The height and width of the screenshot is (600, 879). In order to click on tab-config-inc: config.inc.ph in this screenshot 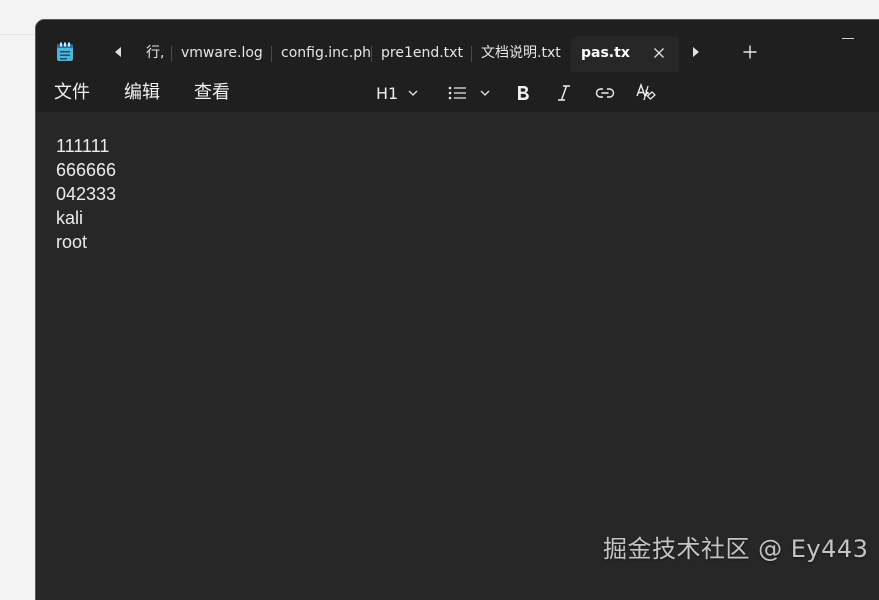, I will do `click(322, 53)`.